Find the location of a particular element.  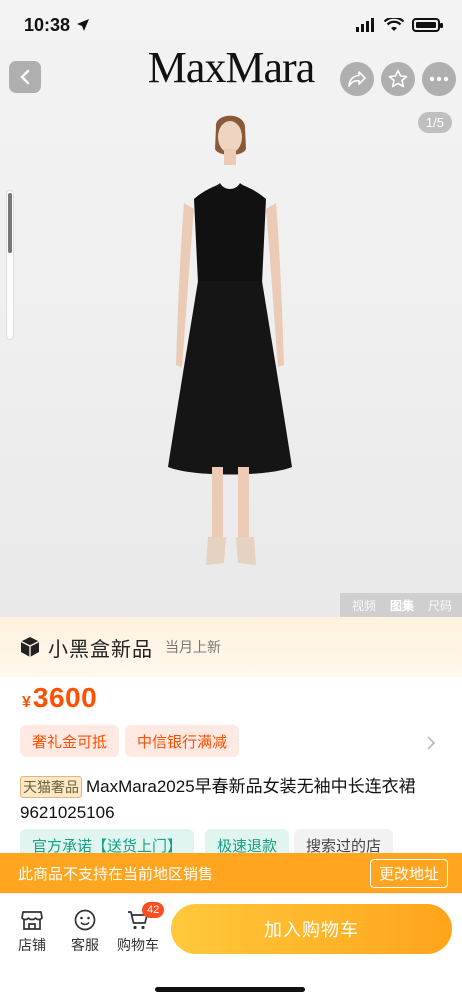

cart-count-badge: 42 is located at coordinates (153, 910).